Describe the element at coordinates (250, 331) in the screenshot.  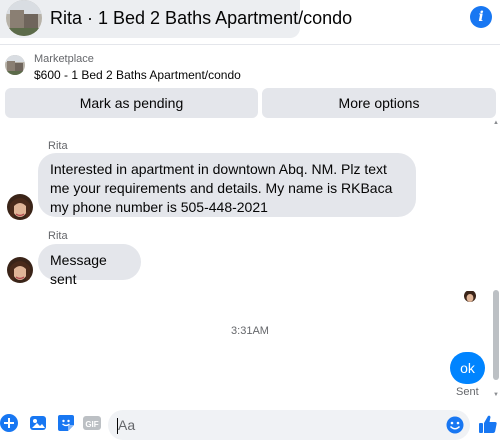
I see `message-timestamp: 3:31AM` at that location.